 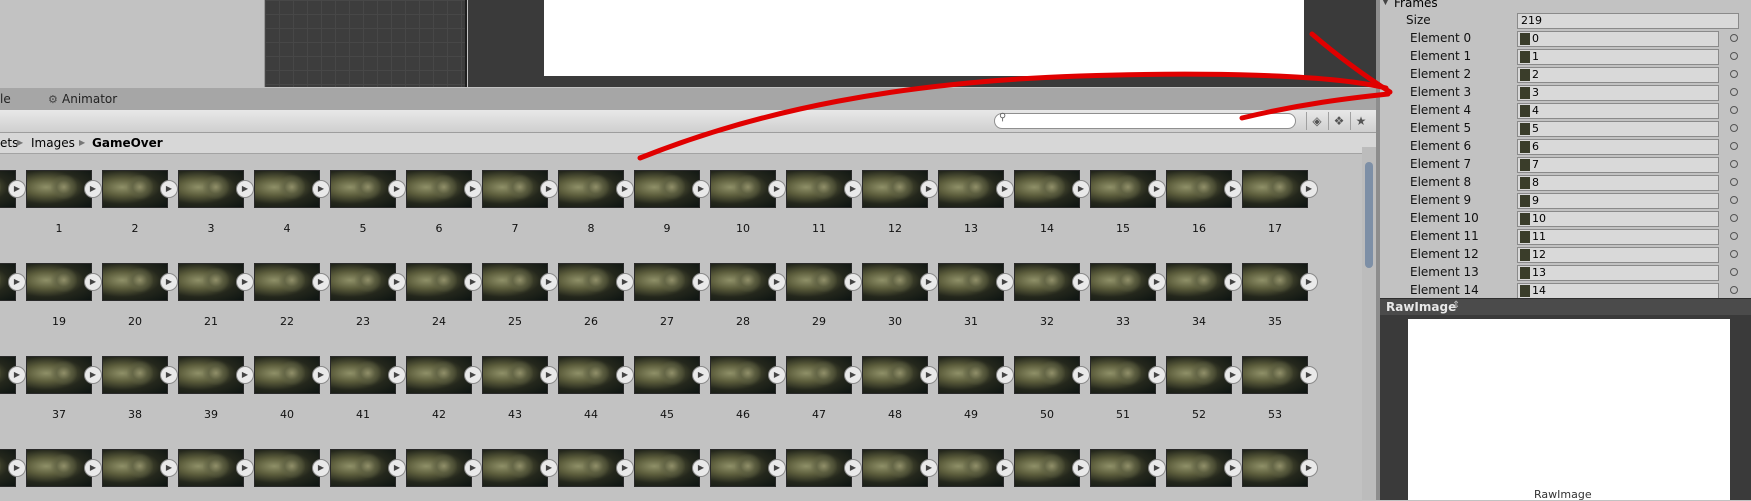 I want to click on asset-item: ▶ 20, so click(x=140, y=291).